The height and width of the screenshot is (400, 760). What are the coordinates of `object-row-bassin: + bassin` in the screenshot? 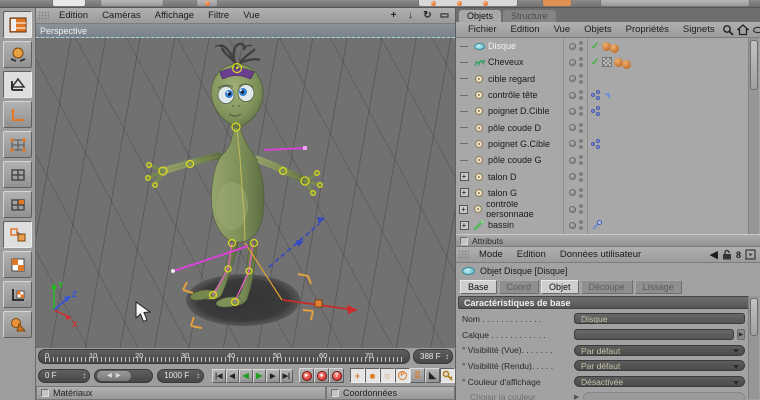 It's located at (608, 225).